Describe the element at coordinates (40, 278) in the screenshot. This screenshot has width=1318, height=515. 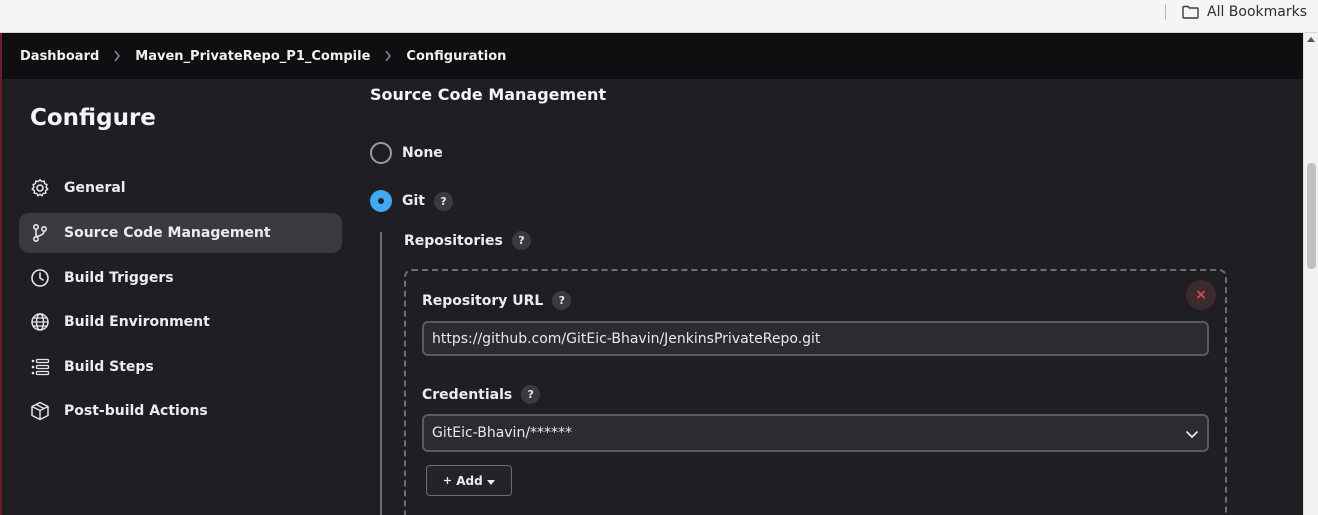
I see `clock-icon` at that location.